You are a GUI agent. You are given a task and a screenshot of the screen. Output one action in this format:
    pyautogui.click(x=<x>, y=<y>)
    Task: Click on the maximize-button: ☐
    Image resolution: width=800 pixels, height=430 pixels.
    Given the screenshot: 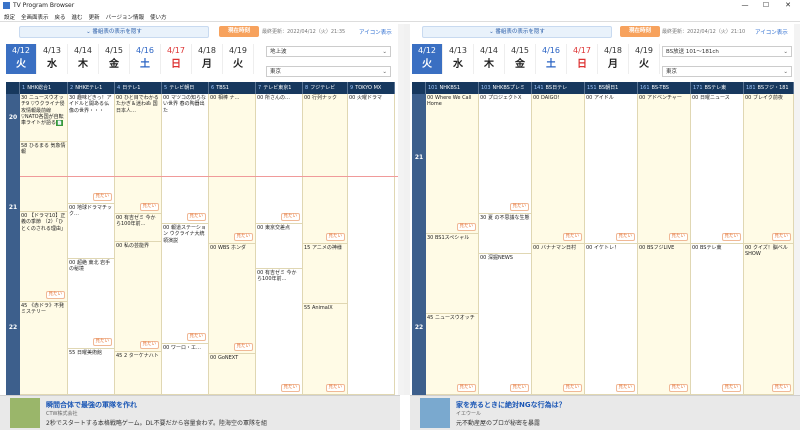 What is the action you would take?
    pyautogui.click(x=766, y=5)
    